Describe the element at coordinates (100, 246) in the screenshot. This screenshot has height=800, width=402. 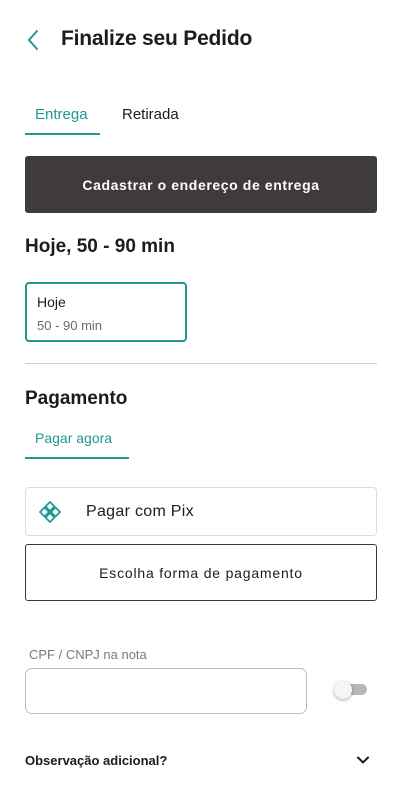
I see `schedule-heading: Hoje, 50 - 90 min` at that location.